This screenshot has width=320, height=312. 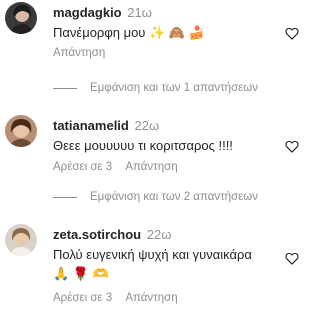 I want to click on view-replies-button: Εμφάνιση και των 2 απαντήσεων, so click(x=156, y=197).